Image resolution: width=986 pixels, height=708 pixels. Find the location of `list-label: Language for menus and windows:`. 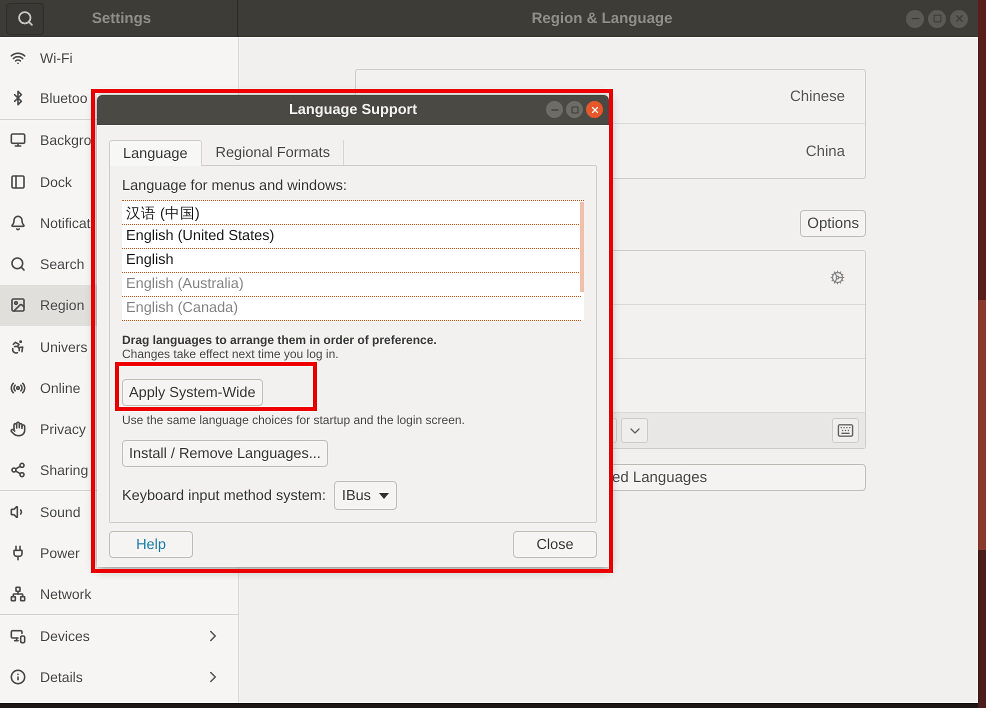

list-label: Language for menus and windows: is located at coordinates (235, 186).